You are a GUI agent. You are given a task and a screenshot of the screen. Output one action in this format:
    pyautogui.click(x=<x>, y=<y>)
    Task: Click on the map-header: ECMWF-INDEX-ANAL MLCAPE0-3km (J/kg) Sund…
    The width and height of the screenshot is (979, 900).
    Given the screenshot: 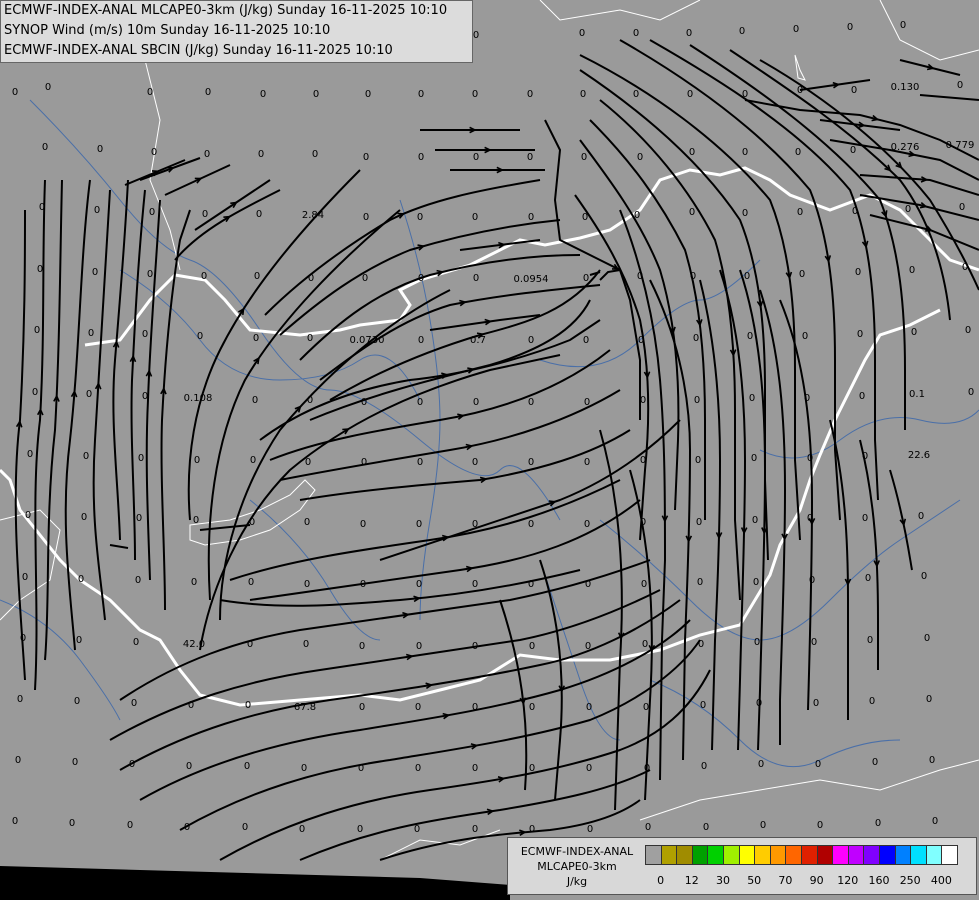 What is the action you would take?
    pyautogui.click(x=236, y=31)
    